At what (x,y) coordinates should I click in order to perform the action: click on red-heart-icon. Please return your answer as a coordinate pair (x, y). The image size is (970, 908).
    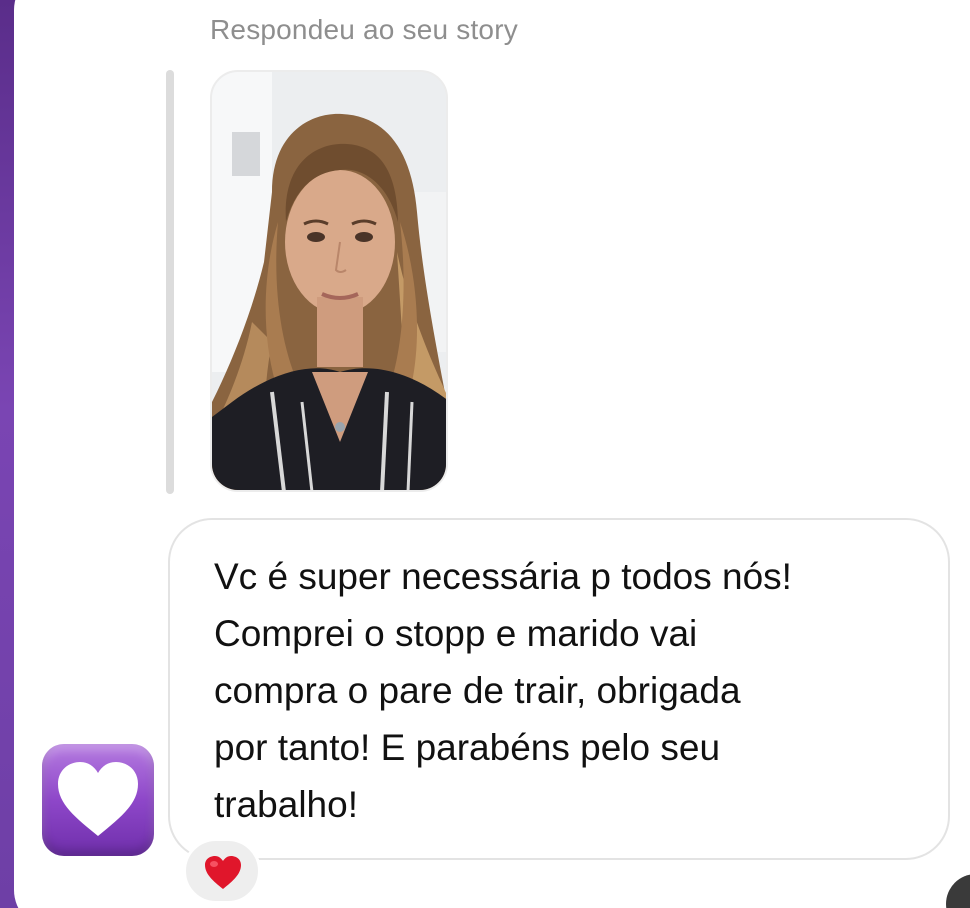
    Looking at the image, I should click on (223, 872).